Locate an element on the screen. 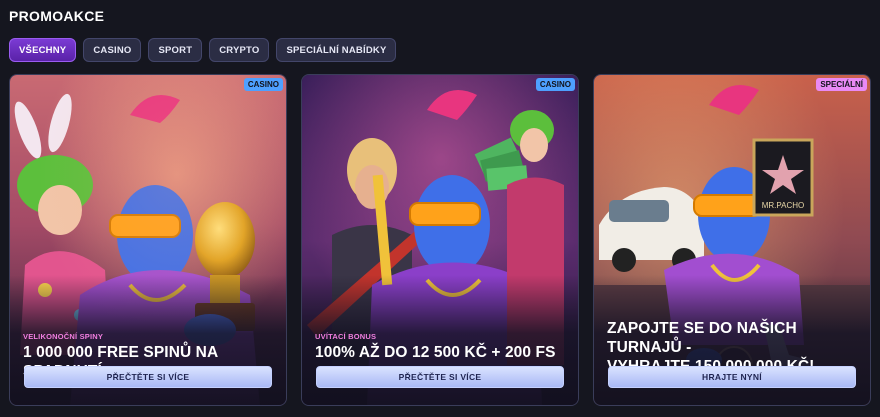 The height and width of the screenshot is (417, 880). filter-all: VŠECHNY is located at coordinates (43, 50).